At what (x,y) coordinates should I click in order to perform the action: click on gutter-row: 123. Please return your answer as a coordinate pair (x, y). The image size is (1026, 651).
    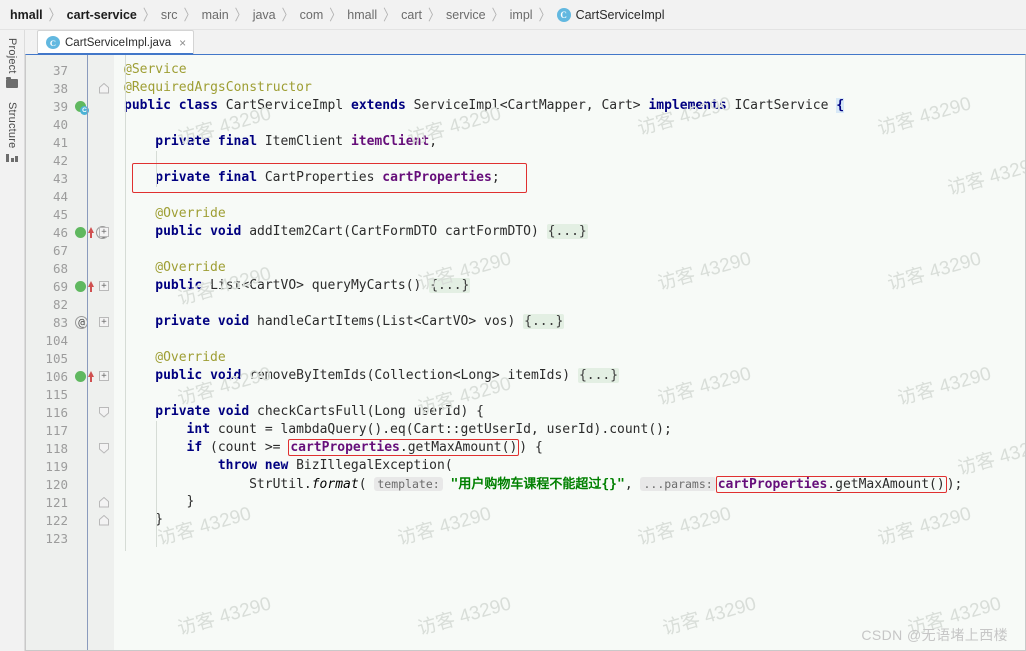
    Looking at the image, I should click on (70, 538).